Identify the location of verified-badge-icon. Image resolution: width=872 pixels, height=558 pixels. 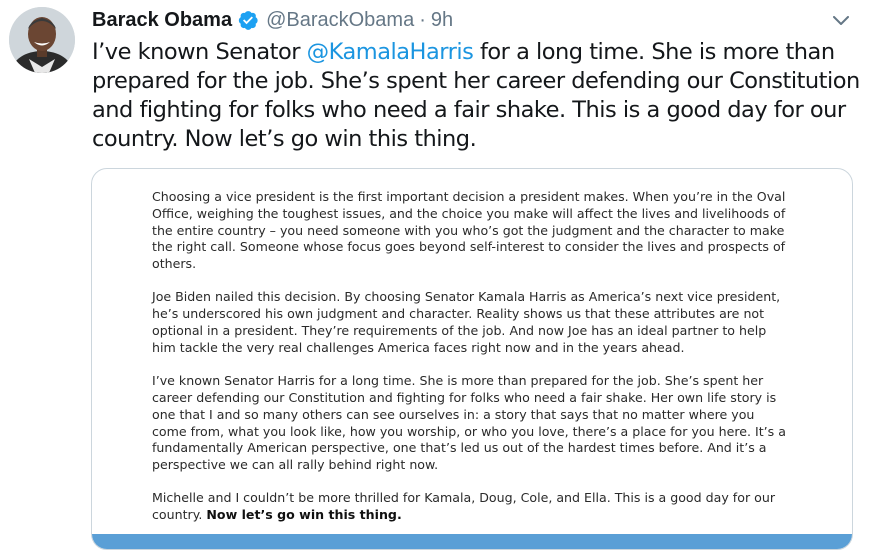
(248, 20).